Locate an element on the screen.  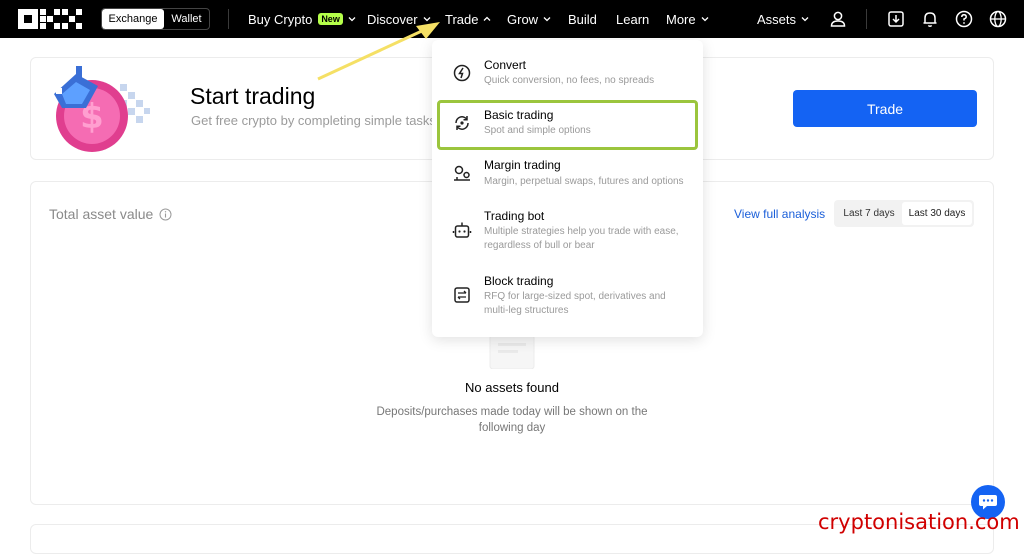
nav-assets: Assets is located at coordinates (783, 19).